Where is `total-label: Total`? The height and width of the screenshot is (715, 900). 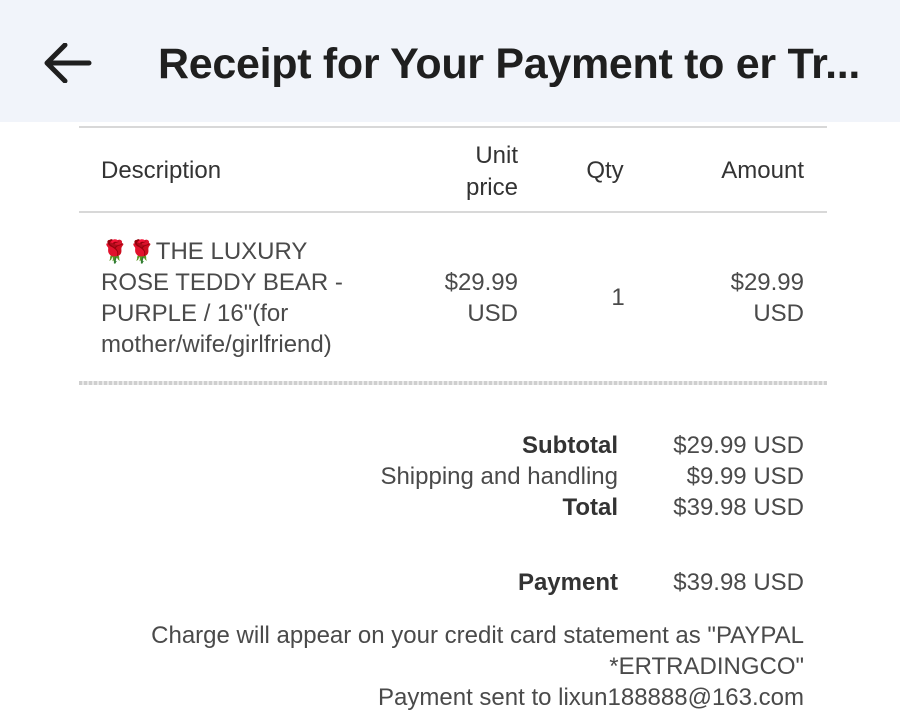 total-label: Total is located at coordinates (590, 507).